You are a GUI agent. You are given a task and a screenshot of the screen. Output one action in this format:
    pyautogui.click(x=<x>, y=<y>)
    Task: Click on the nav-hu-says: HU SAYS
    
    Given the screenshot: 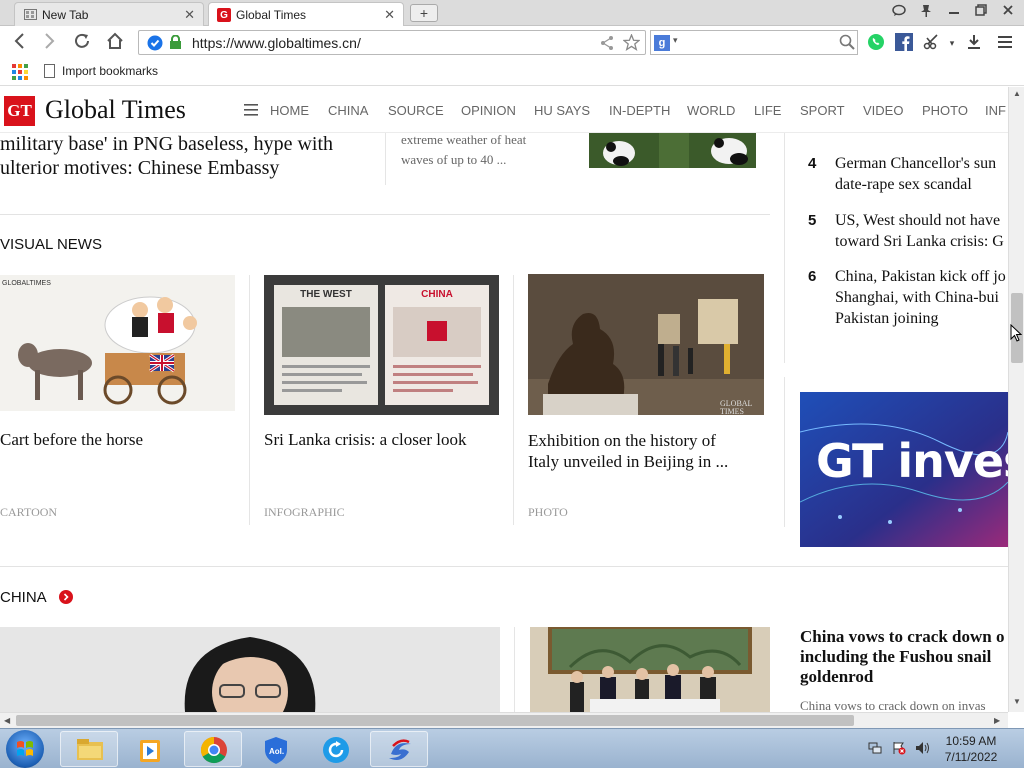 What is the action you would take?
    pyautogui.click(x=562, y=110)
    